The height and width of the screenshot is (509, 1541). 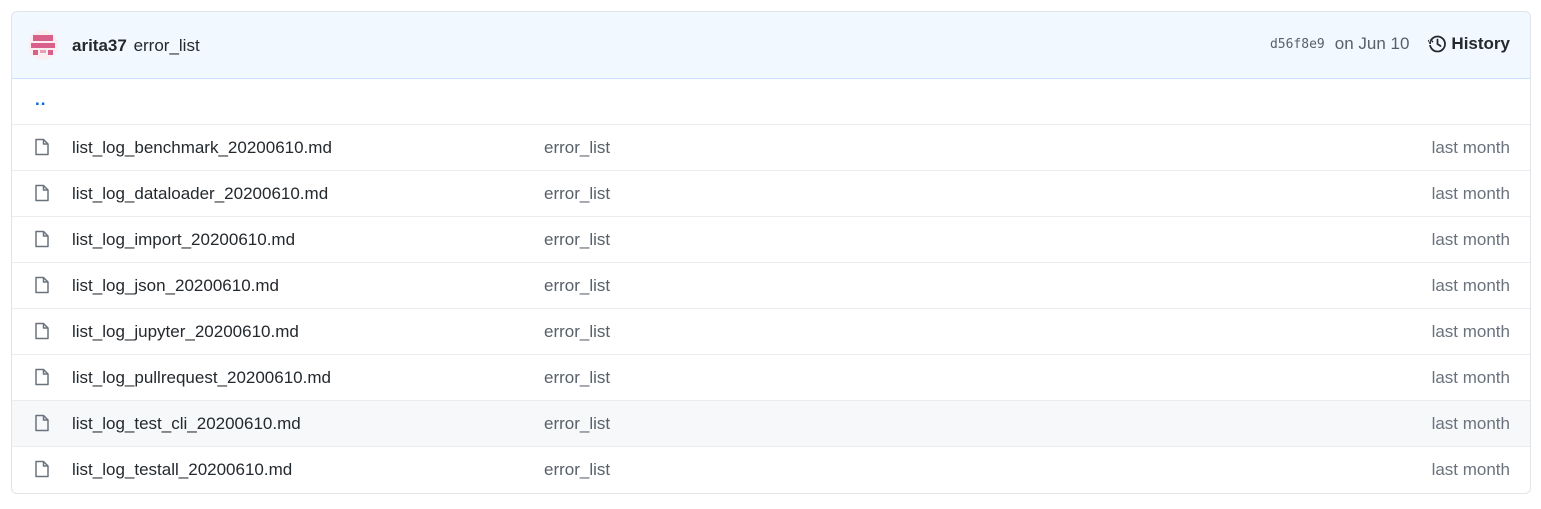 What do you see at coordinates (43, 45) in the screenshot?
I see `author-avatar` at bounding box center [43, 45].